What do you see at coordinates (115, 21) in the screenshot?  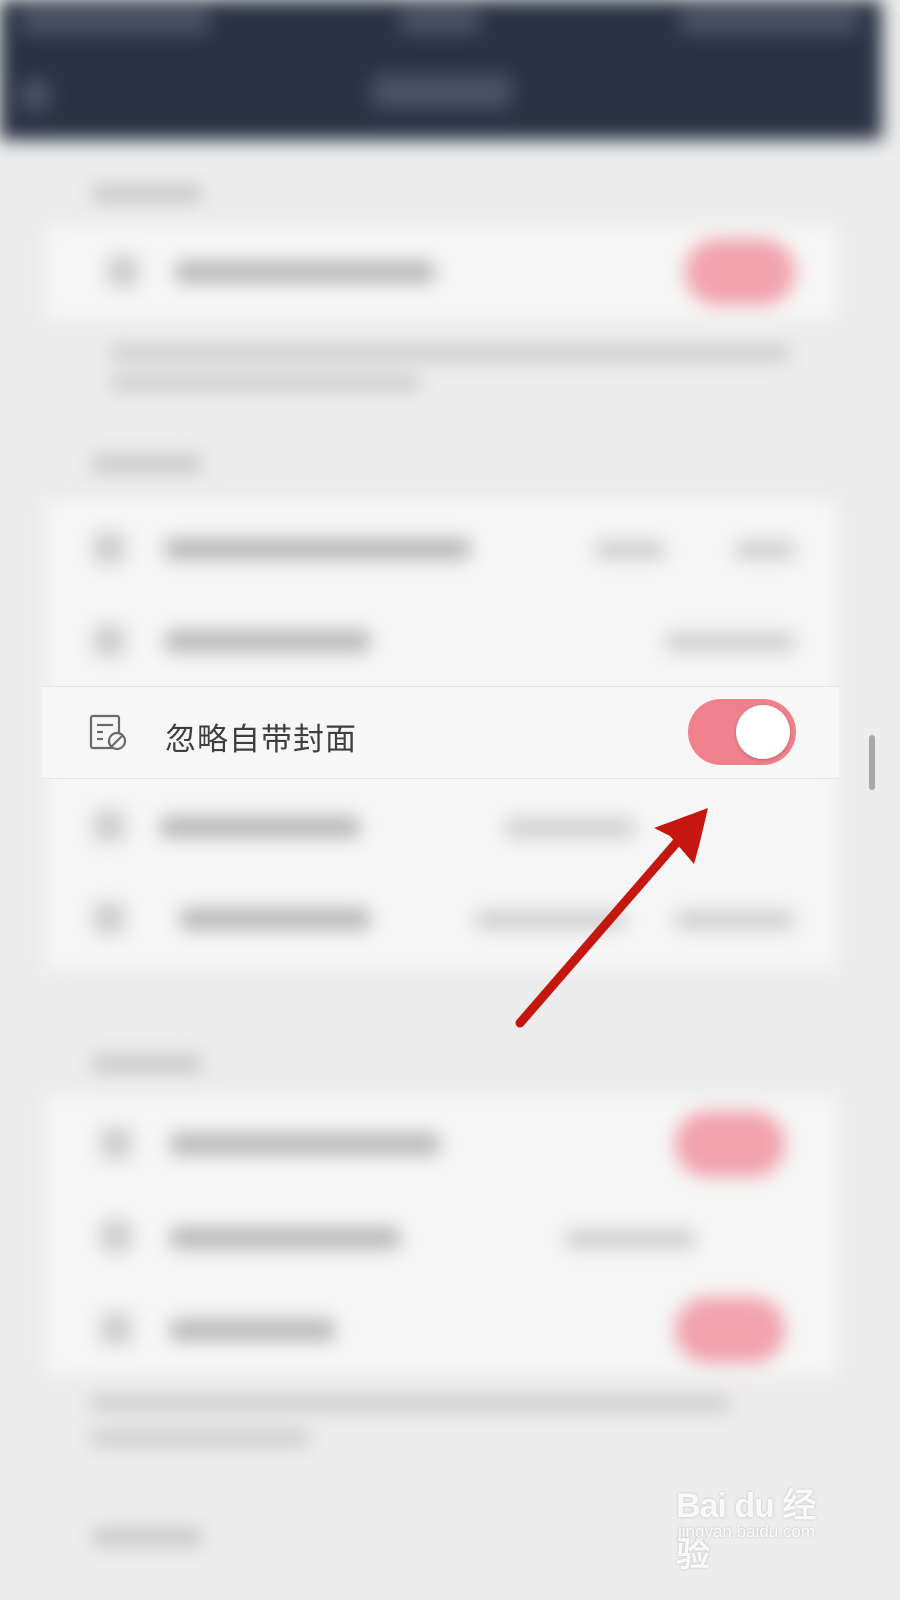 I see `status-bar-left` at bounding box center [115, 21].